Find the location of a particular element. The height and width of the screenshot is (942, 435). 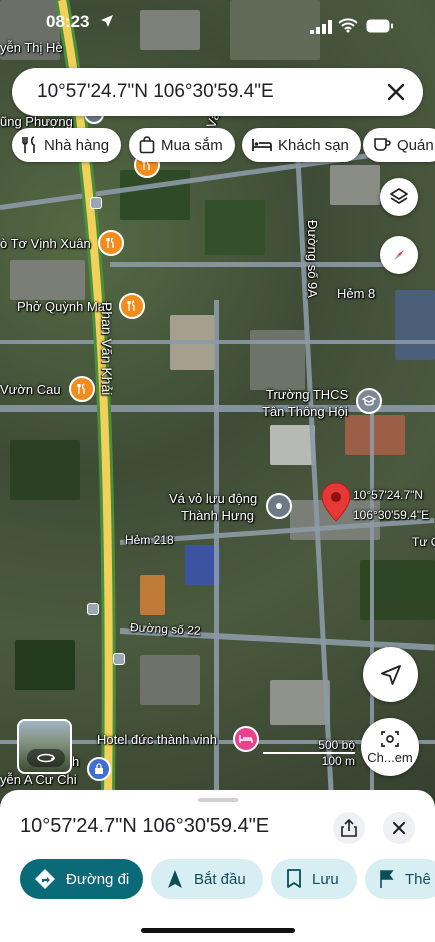

poi-label: Hotel đức thành vinh is located at coordinates (157, 739).